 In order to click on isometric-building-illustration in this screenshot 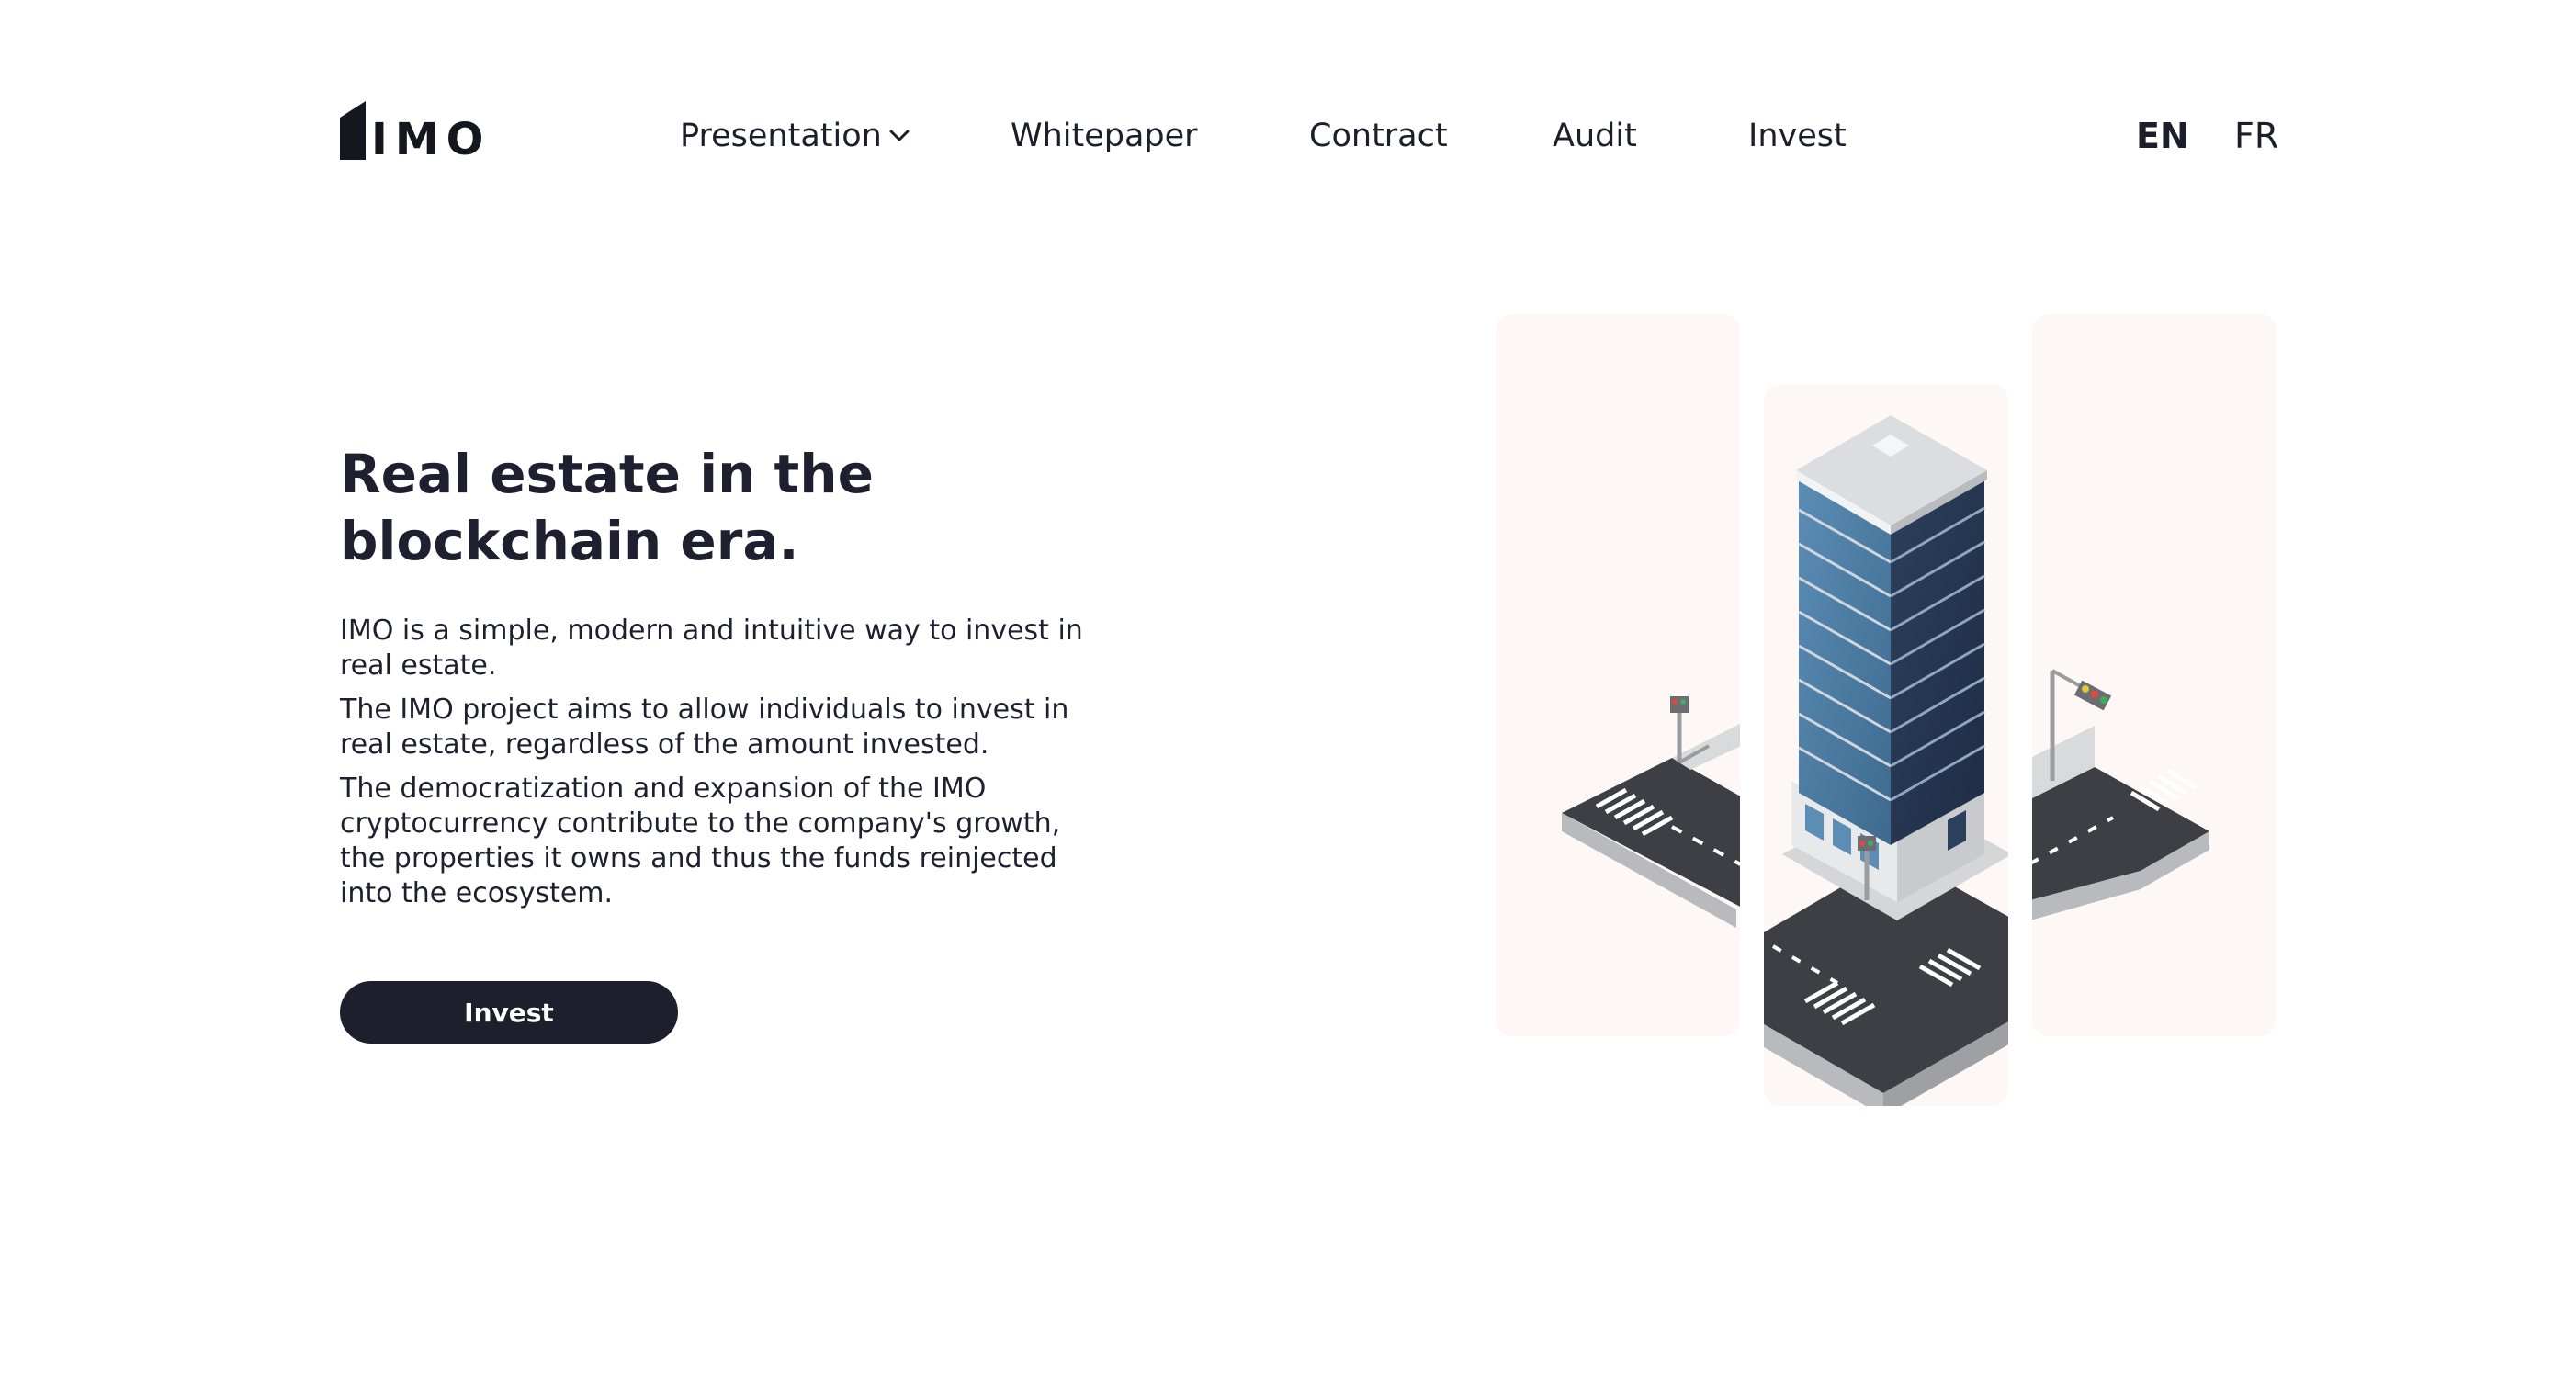, I will do `click(1885, 761)`.